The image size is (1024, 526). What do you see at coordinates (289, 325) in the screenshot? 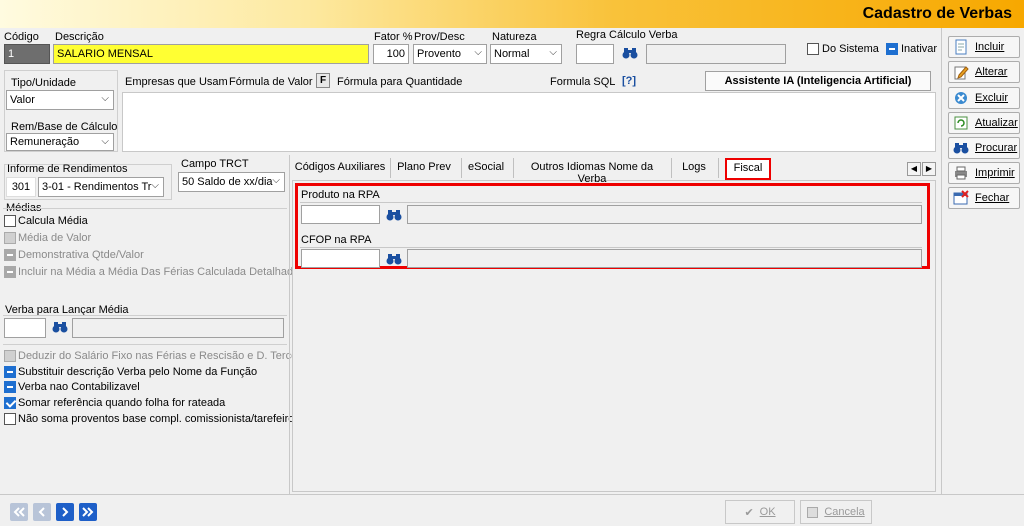
I see `panel-divider` at bounding box center [289, 325].